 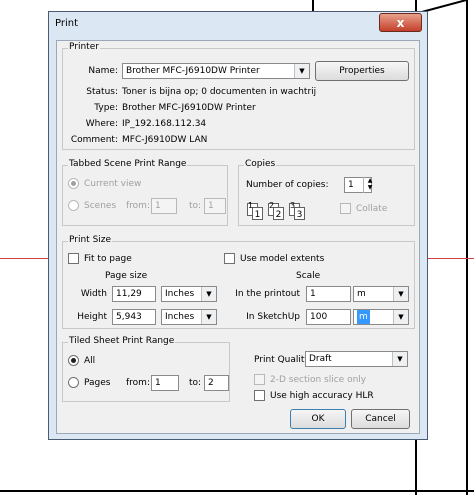 I want to click on copies-spinner: ▲ ▼, so click(x=369, y=185).